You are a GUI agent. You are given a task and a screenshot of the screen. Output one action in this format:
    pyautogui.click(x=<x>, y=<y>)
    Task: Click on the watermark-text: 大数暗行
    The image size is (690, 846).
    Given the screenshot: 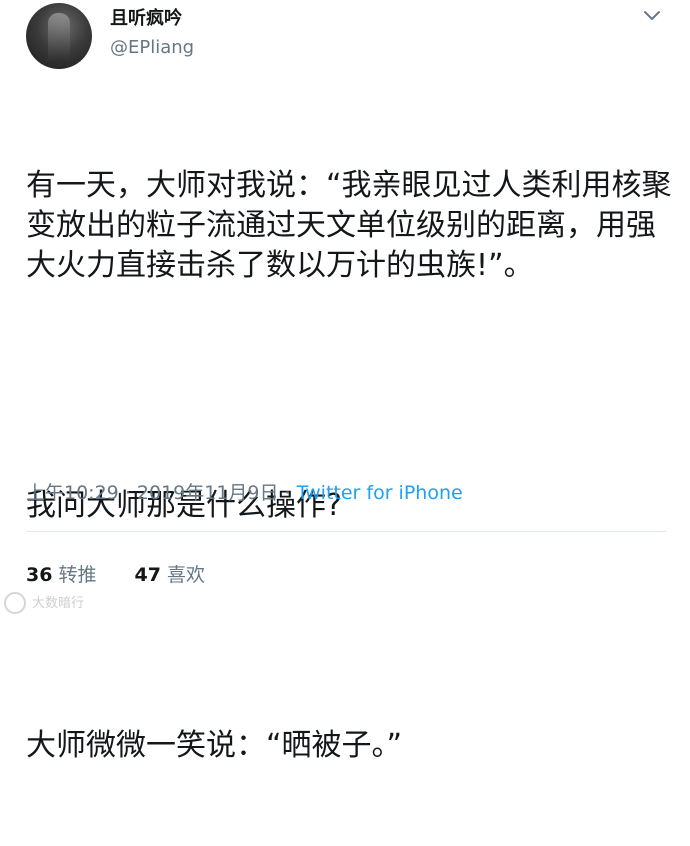 What is the action you would take?
    pyautogui.click(x=58, y=603)
    